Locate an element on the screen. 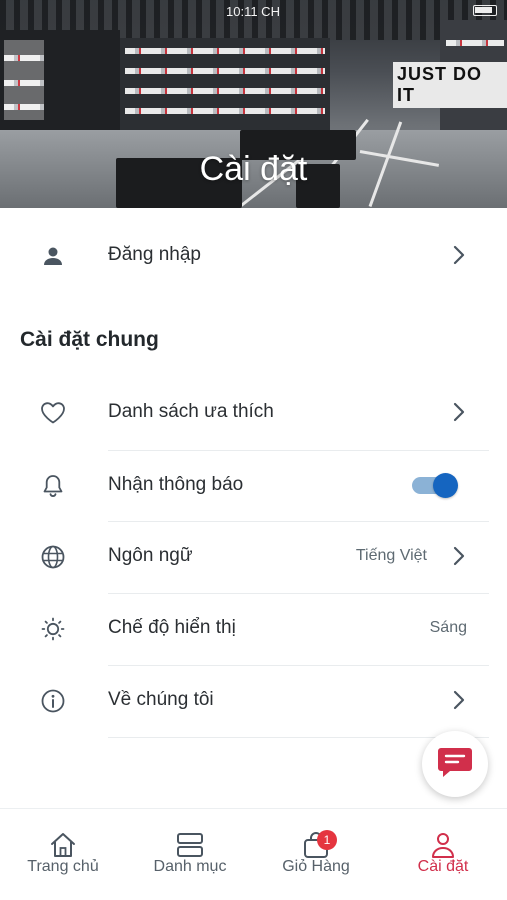 The width and height of the screenshot is (507, 900). chat-button is located at coordinates (455, 764).